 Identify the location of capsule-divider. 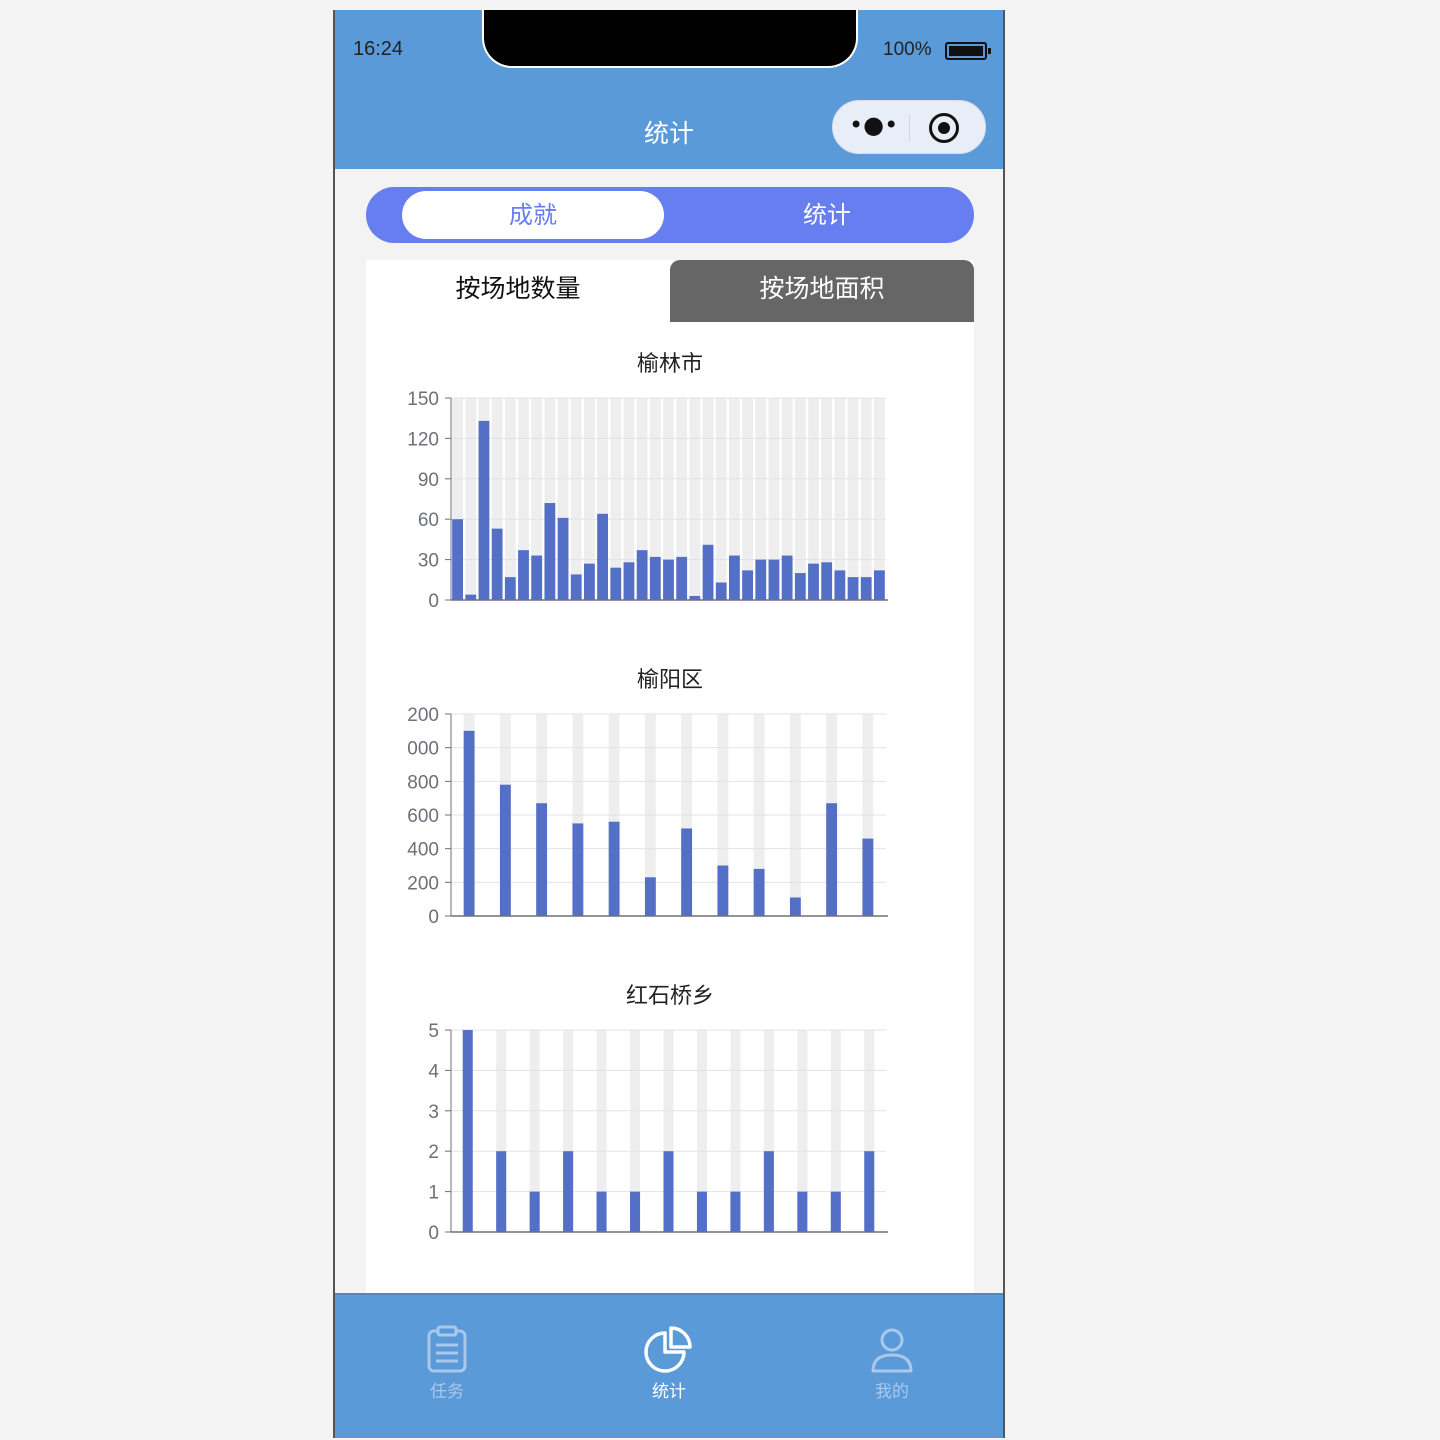
(909, 128).